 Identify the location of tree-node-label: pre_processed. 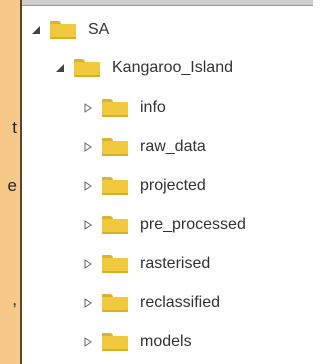
(193, 224).